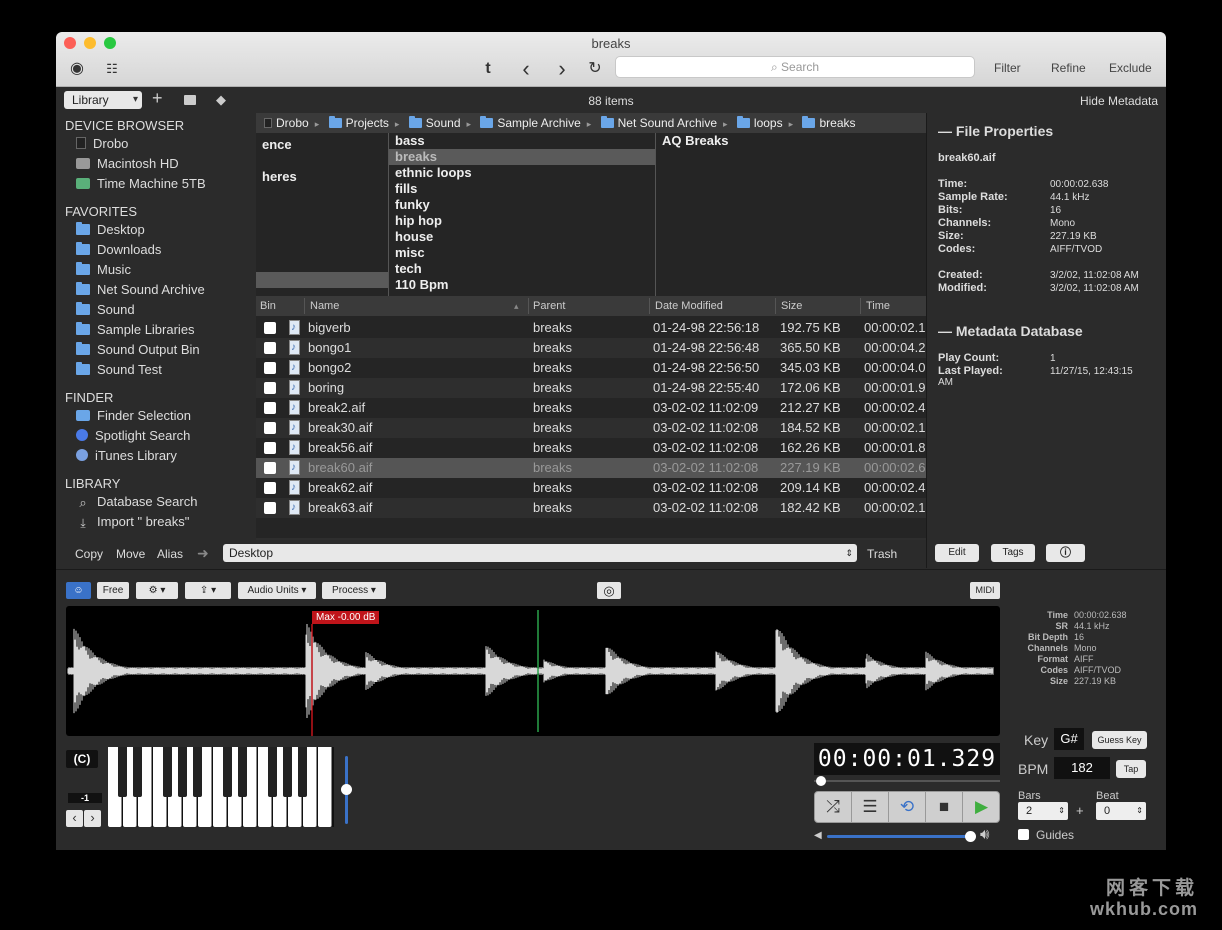  Describe the element at coordinates (110, 230) in the screenshot. I see `sidebar-item-desktop: Desktop` at that location.